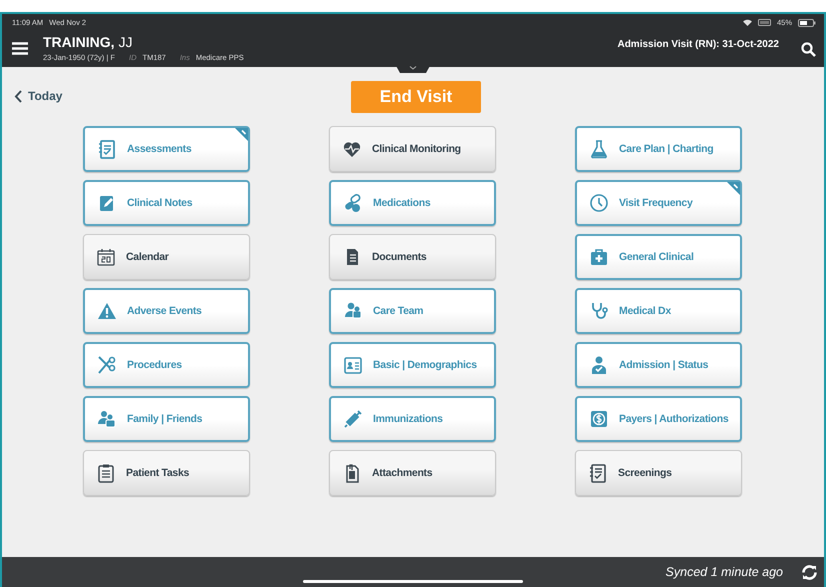  What do you see at coordinates (412, 365) in the screenshot?
I see `menu-tile: Basic | Demographics` at bounding box center [412, 365].